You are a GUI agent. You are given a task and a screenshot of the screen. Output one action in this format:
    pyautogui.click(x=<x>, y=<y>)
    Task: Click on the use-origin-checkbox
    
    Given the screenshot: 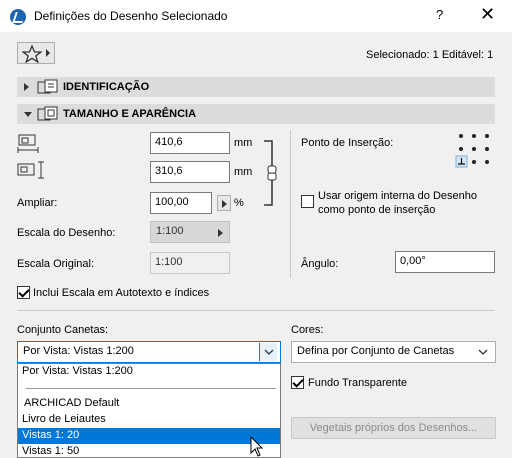 What is the action you would take?
    pyautogui.click(x=307, y=201)
    